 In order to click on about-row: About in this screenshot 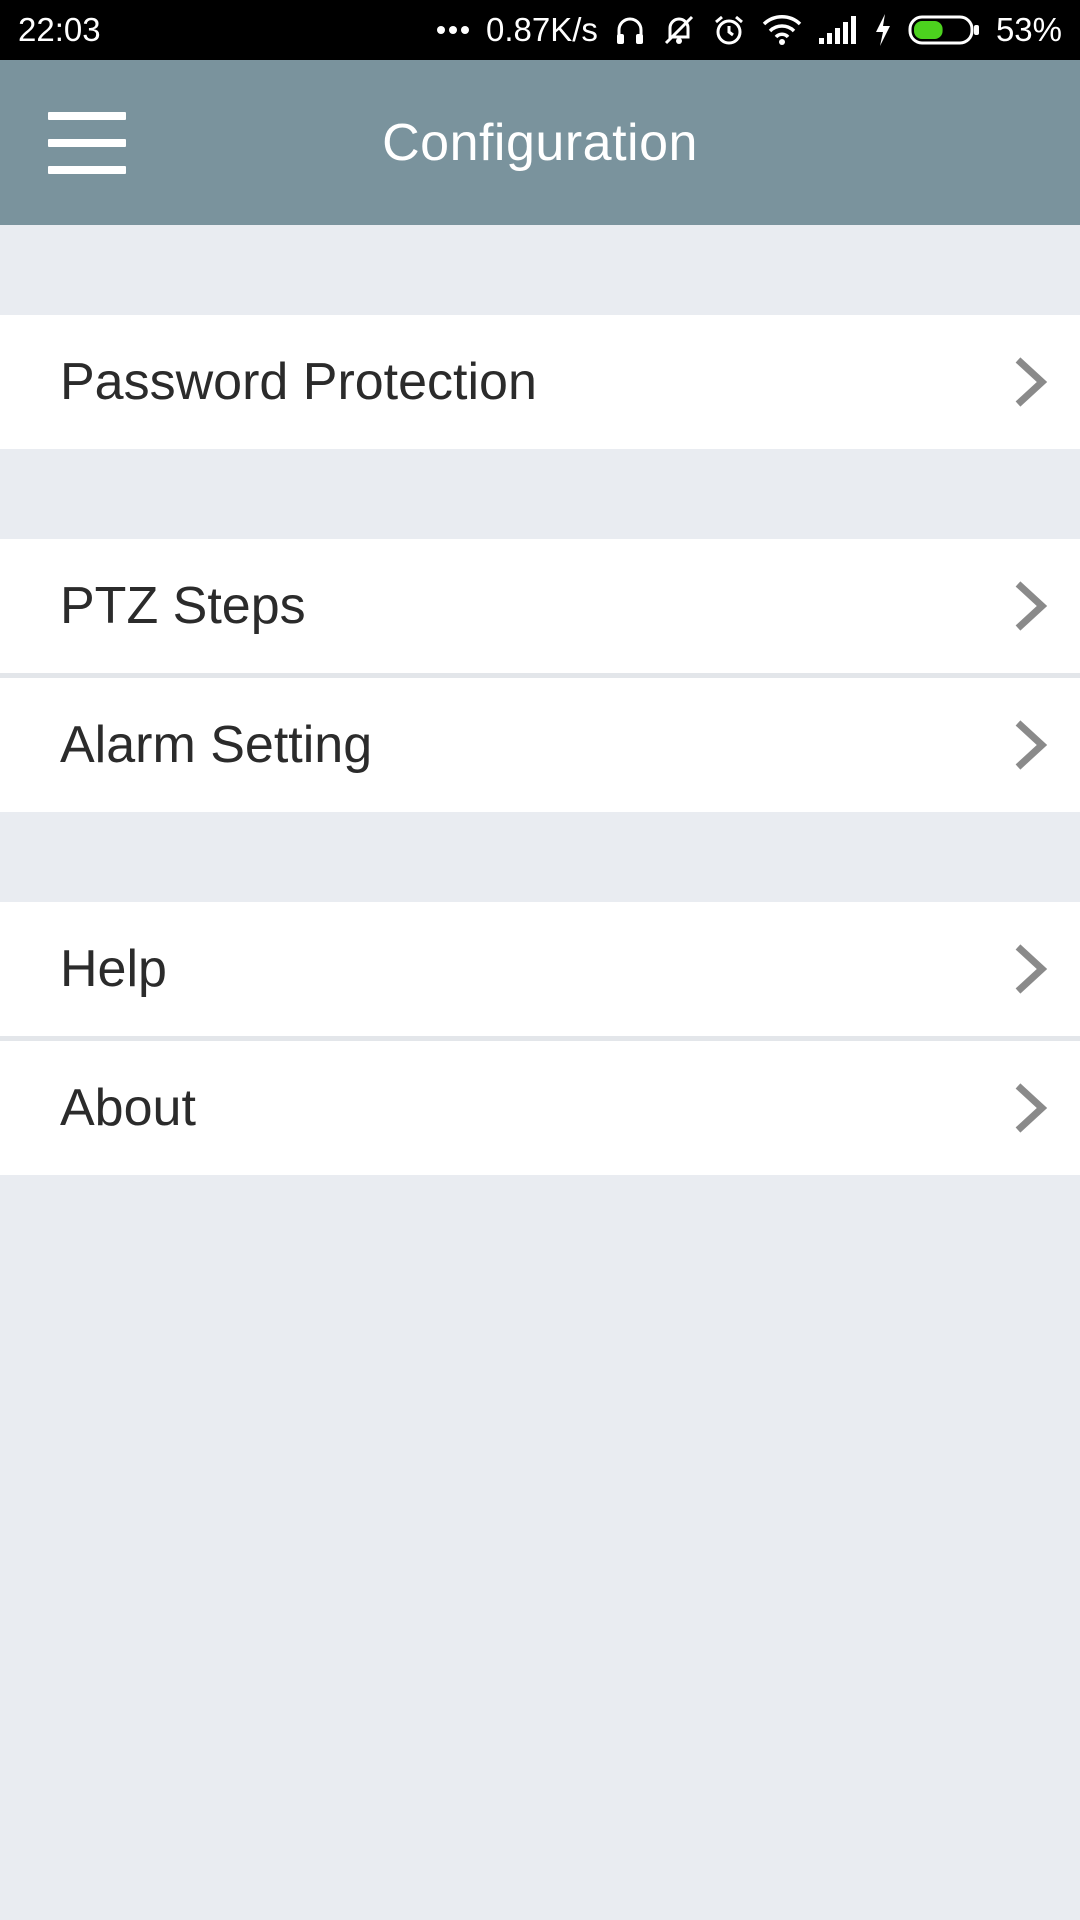, I will do `click(540, 1105)`.